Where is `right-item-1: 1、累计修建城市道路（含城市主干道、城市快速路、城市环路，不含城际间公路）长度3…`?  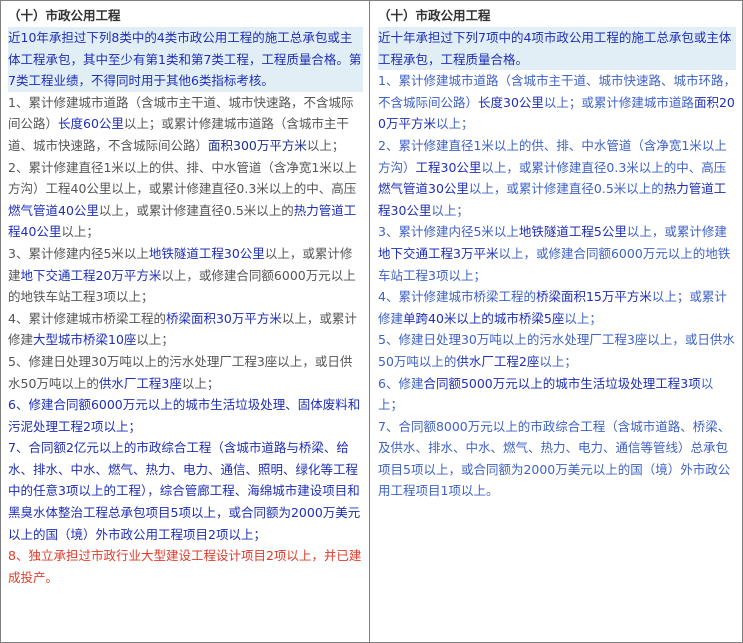 right-item-1: 1、累计修建城市道路（含城市主干道、城市快速路、城市环路，不含城际间公路）长度3… is located at coordinates (557, 102).